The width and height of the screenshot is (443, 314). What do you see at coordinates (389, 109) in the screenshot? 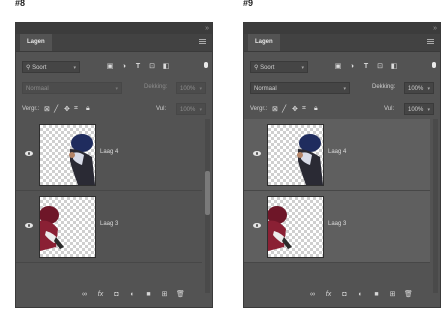
I see `fill-label: Vul:` at bounding box center [389, 109].